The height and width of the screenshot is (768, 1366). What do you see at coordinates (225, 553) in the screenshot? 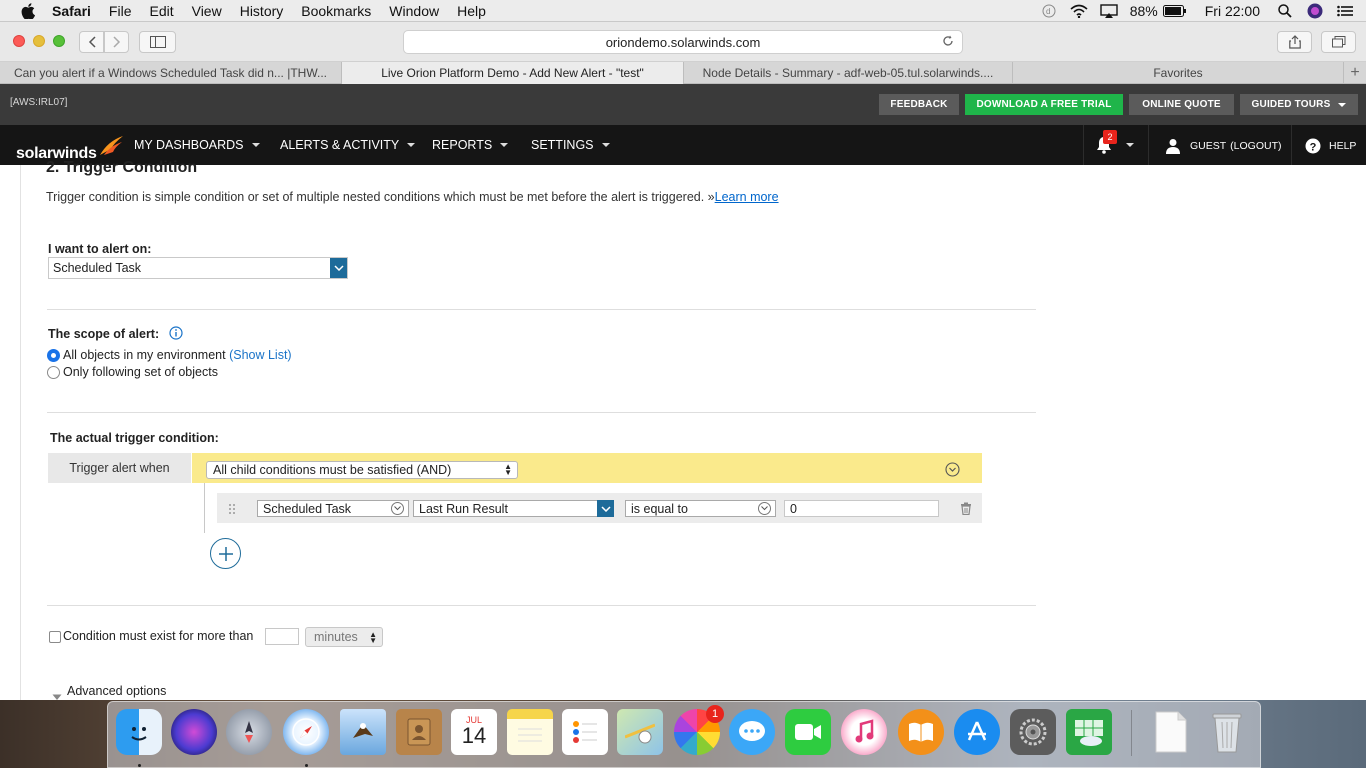
I see `add-condition-button` at bounding box center [225, 553].